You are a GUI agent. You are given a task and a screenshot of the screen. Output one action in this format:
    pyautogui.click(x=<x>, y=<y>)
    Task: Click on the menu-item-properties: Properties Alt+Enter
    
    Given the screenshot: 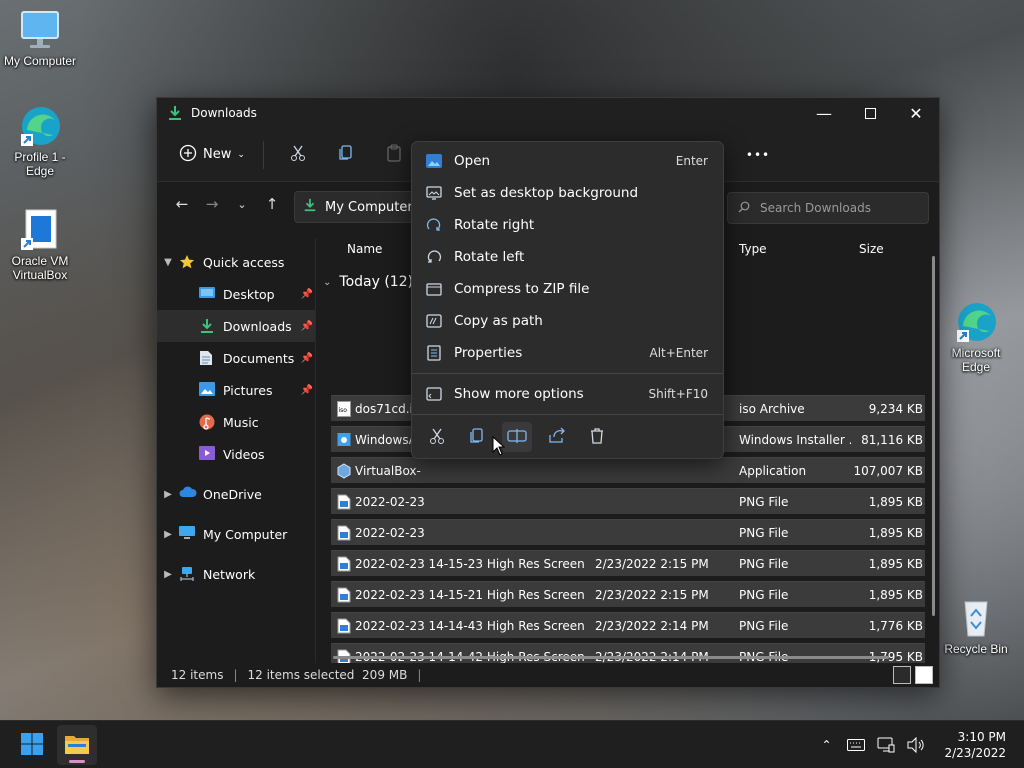 What is the action you would take?
    pyautogui.click(x=567, y=353)
    